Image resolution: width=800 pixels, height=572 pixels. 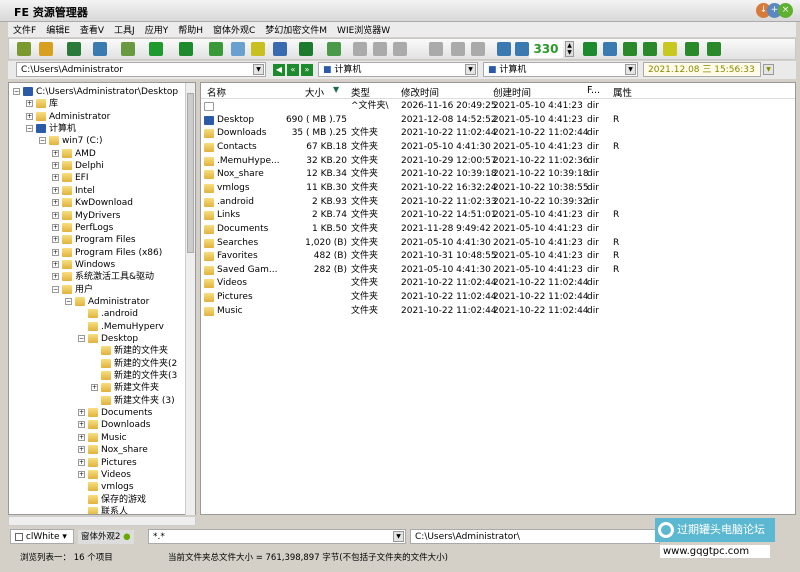 What do you see at coordinates (72, 290) in the screenshot?
I see `tree-item: − 用户` at bounding box center [72, 290].